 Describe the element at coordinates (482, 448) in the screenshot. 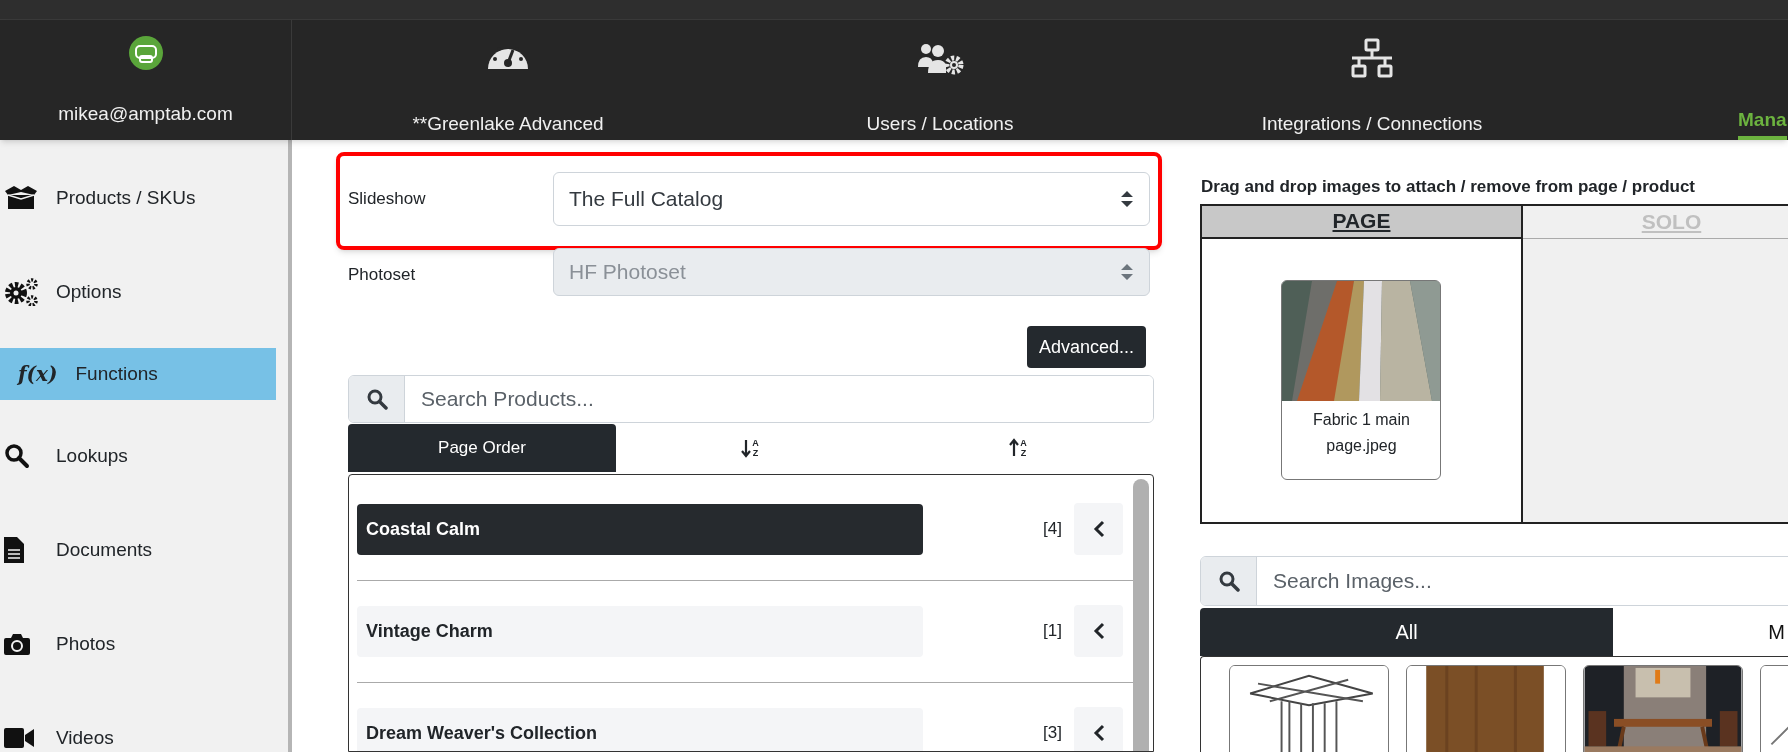

I see `sort-tab: Page Order` at that location.